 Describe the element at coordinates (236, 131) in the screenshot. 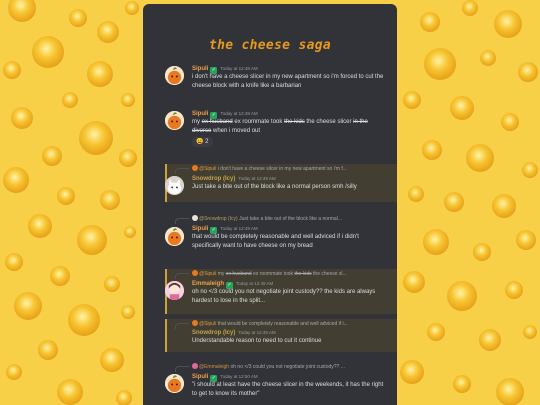

I see `text-part: when i moved out` at that location.